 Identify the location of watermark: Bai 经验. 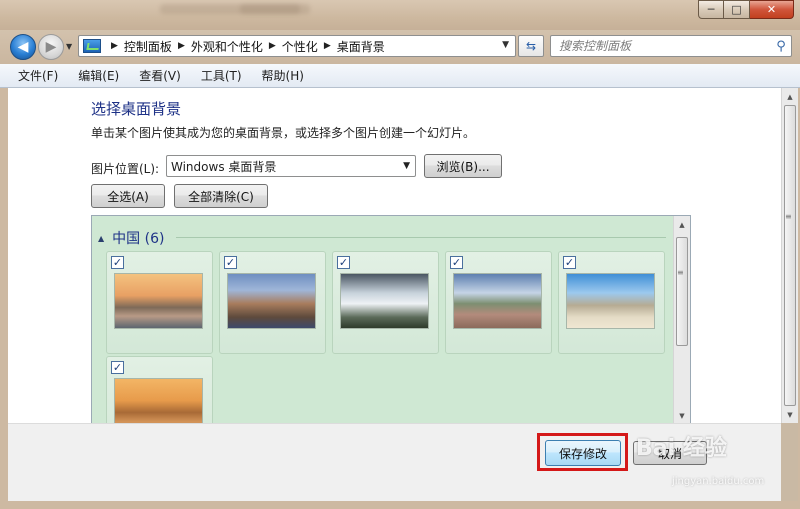
(681, 448).